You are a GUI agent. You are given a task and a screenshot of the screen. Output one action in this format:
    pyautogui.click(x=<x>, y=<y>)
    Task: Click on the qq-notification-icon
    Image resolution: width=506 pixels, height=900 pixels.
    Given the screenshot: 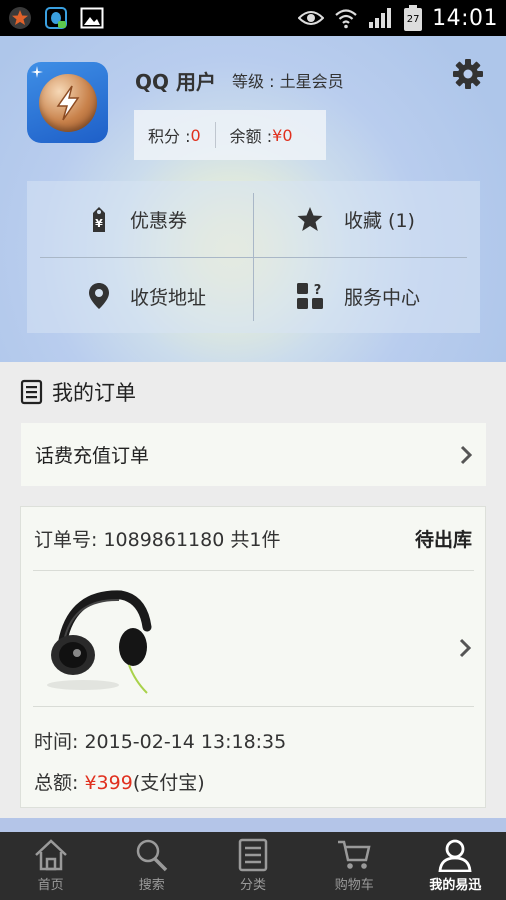 What is the action you would take?
    pyautogui.click(x=56, y=18)
    